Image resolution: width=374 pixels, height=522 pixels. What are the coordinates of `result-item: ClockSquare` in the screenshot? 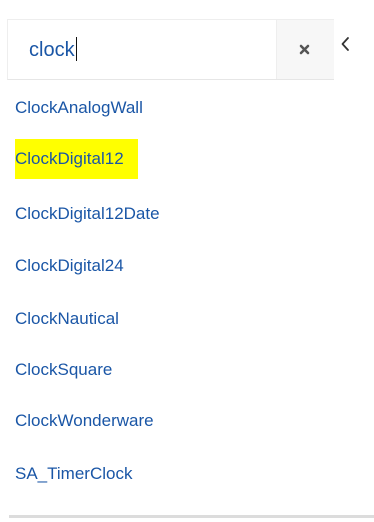 It's located at (70, 370).